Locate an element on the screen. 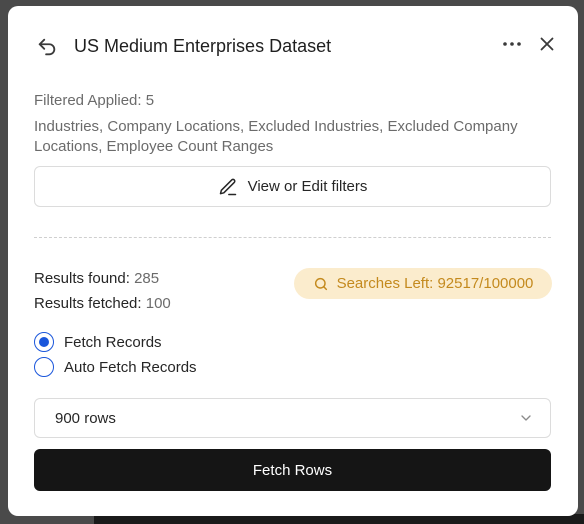 This screenshot has height=524, width=584. more-horizontal-icon is located at coordinates (512, 44).